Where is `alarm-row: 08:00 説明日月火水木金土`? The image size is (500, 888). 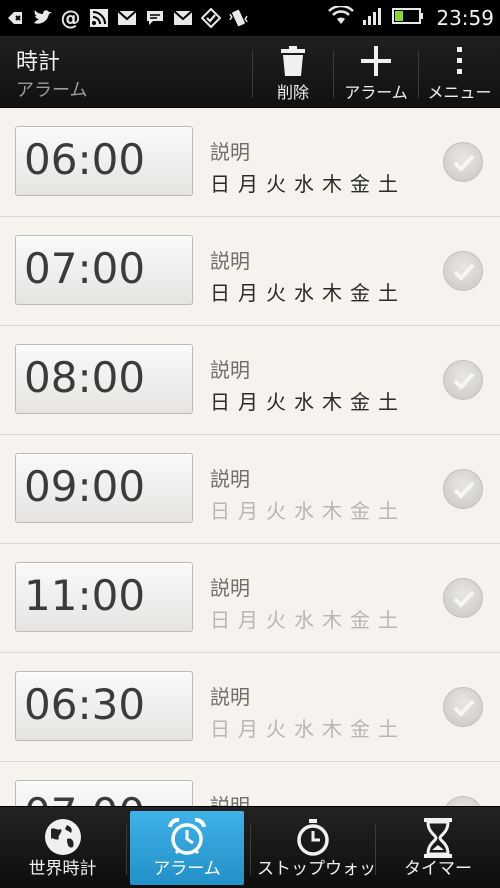 alarm-row: 08:00 説明日月火水木金土 is located at coordinates (250, 380).